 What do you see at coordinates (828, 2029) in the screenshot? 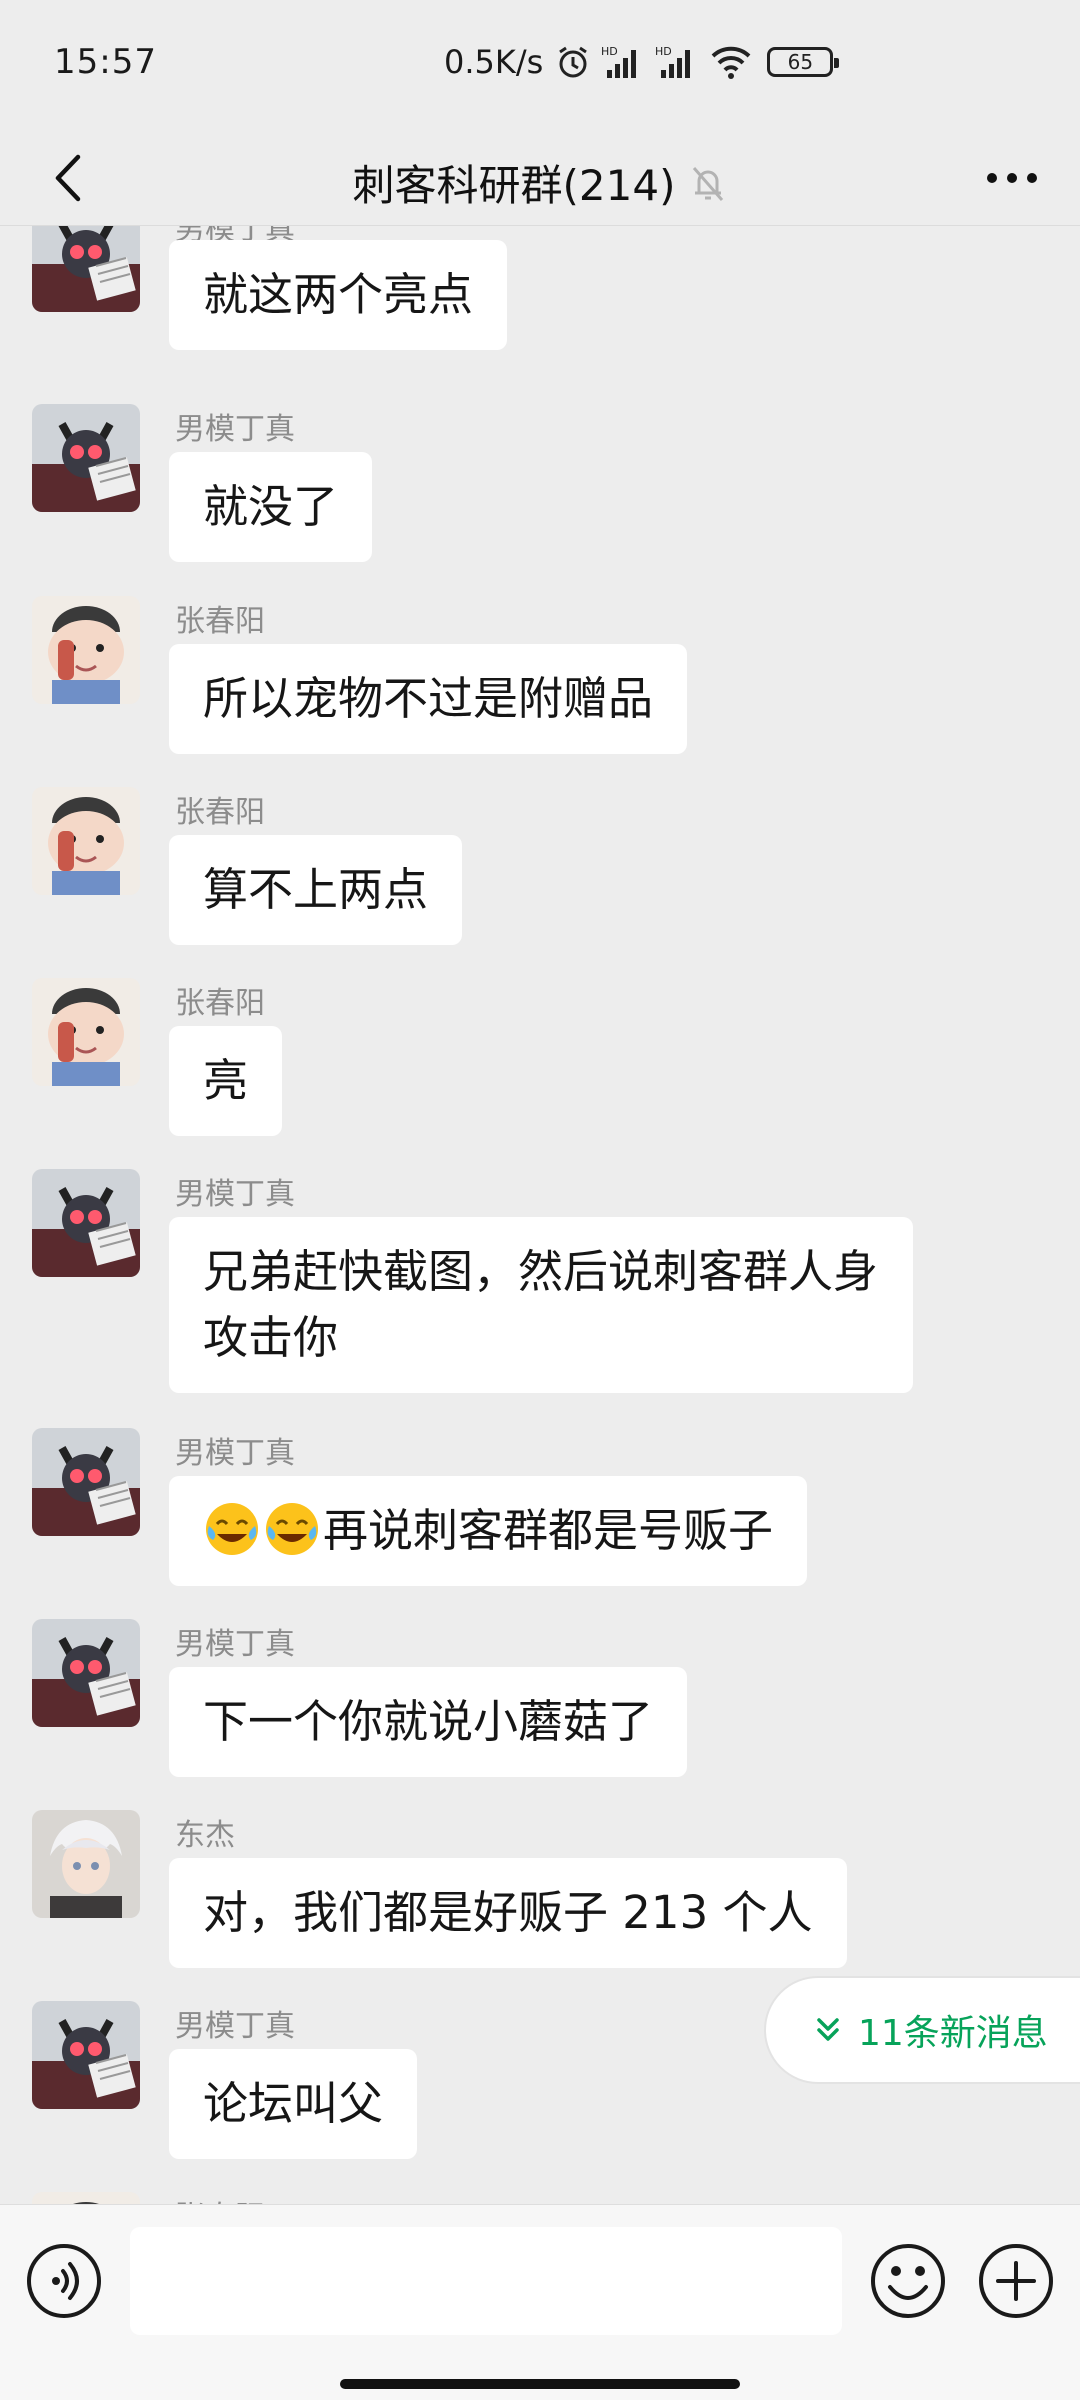
I see `double-chevron-down-icon` at bounding box center [828, 2029].